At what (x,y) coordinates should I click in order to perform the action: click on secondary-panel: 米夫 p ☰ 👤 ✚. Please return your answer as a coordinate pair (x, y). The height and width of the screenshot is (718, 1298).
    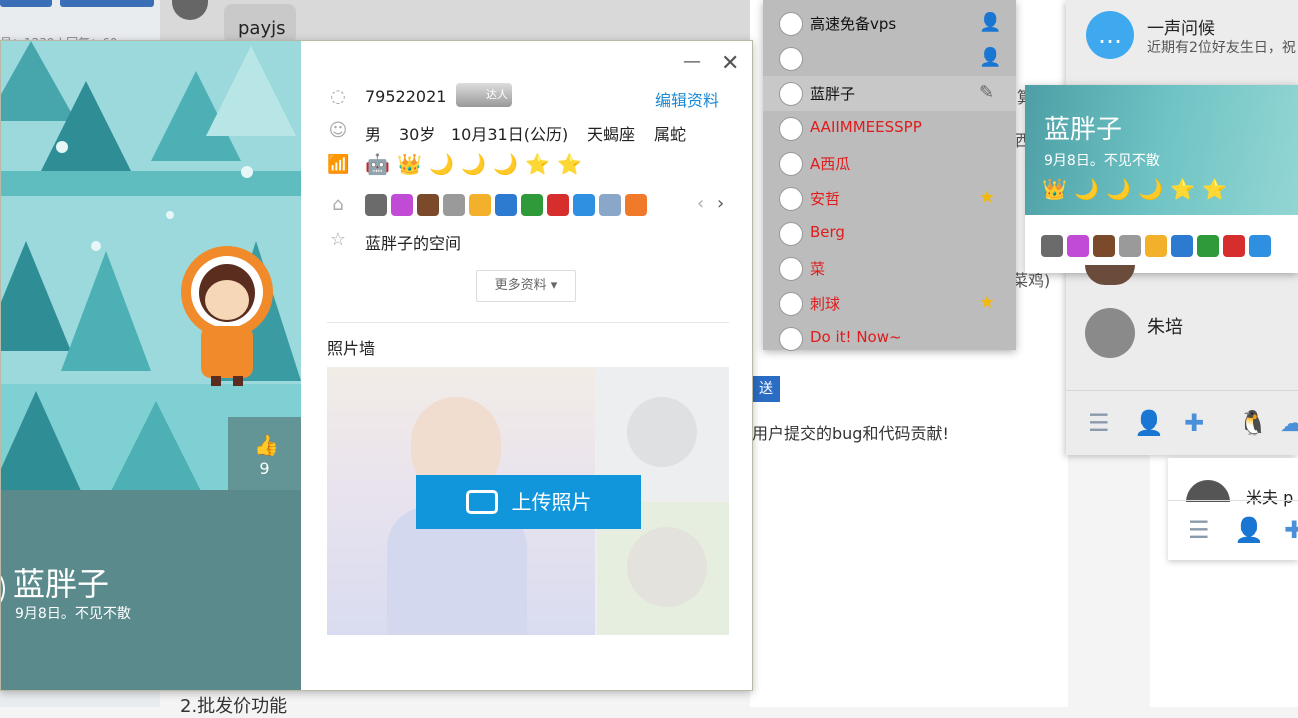
    Looking at the image, I should click on (1233, 509).